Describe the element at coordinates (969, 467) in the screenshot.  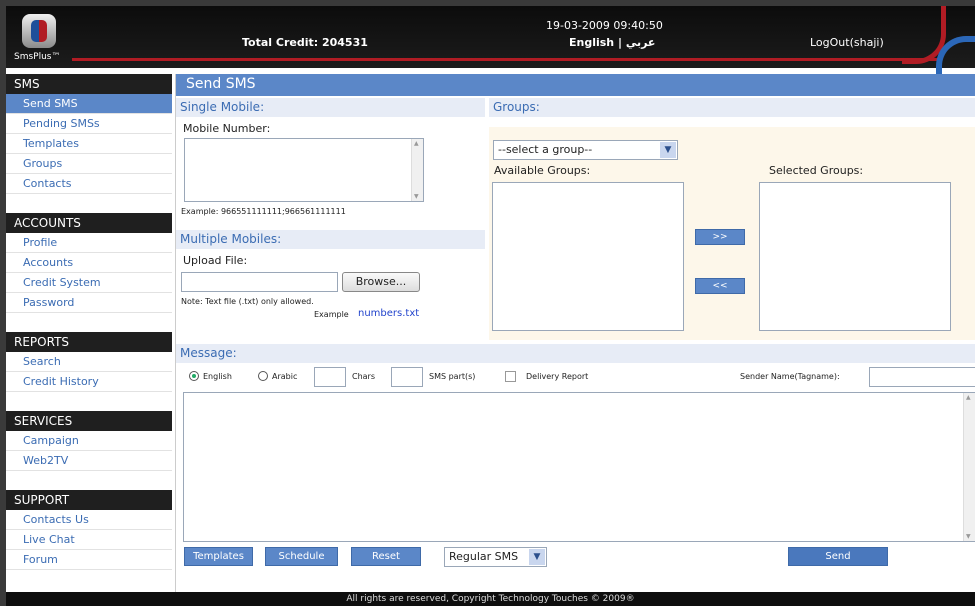
I see `message-scrollbar` at that location.